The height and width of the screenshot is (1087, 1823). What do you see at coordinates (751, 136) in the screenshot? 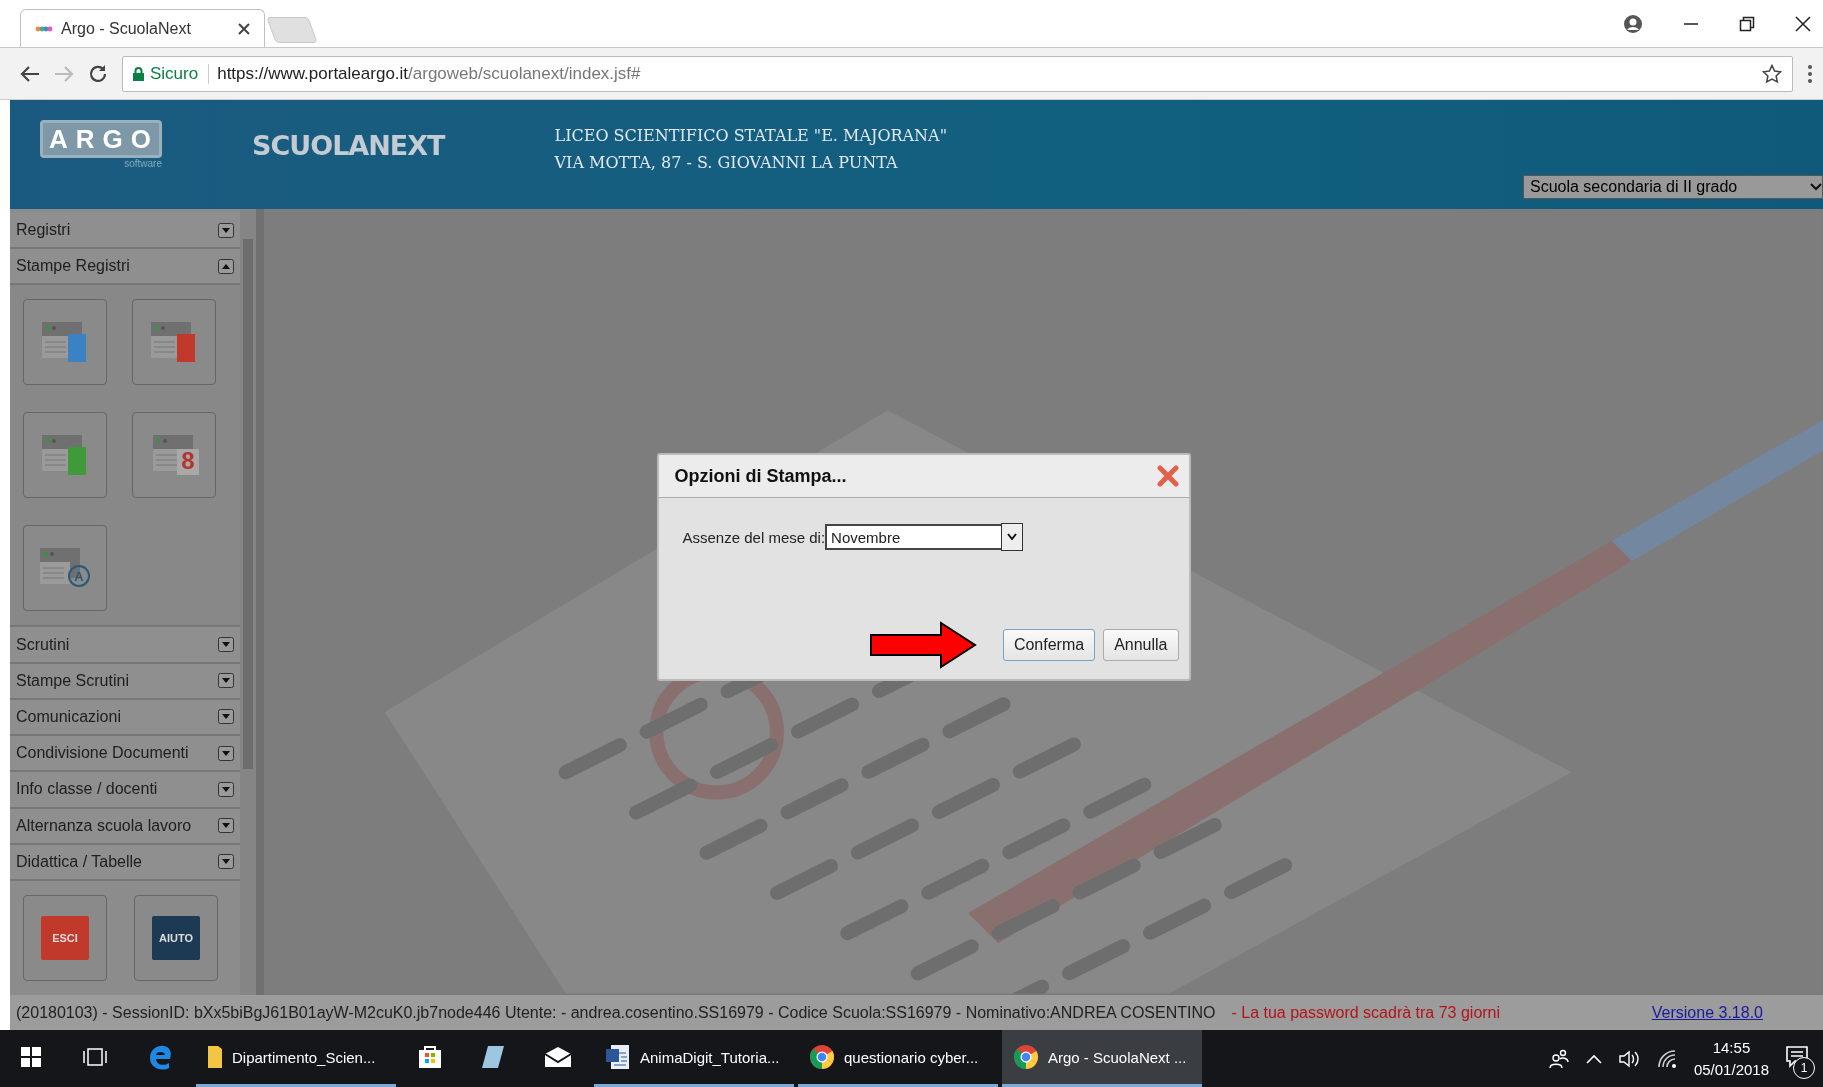
I see `school-name: LICEO SCIENTIFICO STATALE "E. MAJORANA"` at bounding box center [751, 136].